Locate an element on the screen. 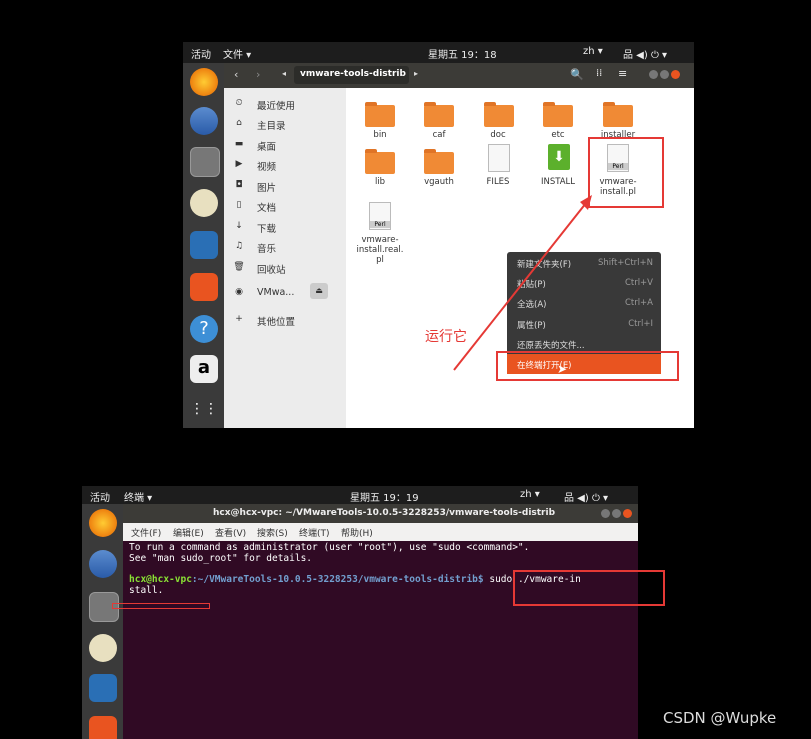 The height and width of the screenshot is (739, 811). path-current: vmware-tools-distrib is located at coordinates (353, 74).